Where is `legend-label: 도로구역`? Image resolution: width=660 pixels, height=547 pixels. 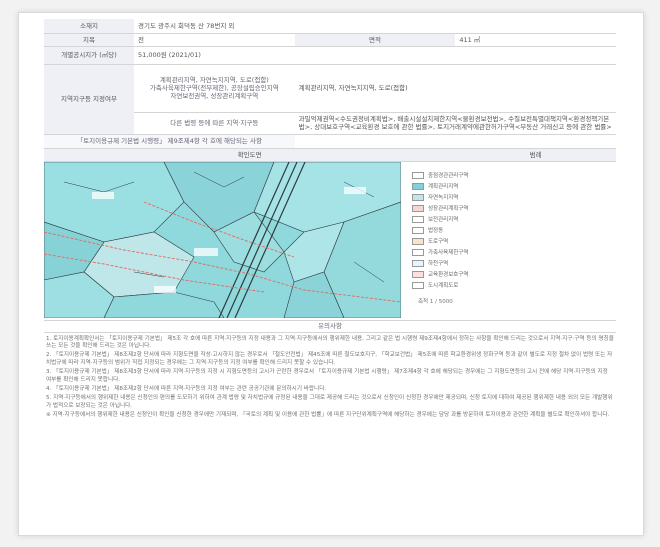 legend-label: 도로구역 is located at coordinates (438, 241).